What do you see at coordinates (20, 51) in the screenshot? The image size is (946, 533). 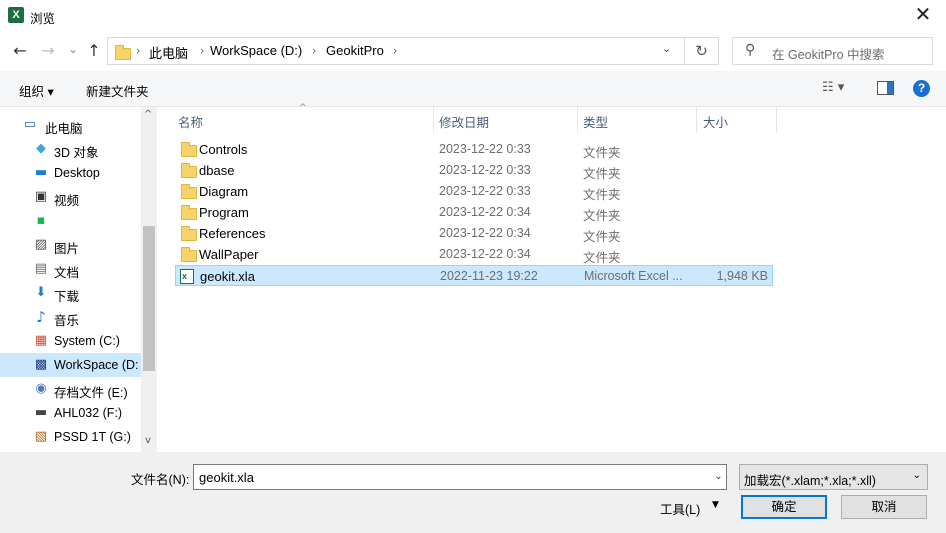 I see `back-arrow-icon: ←` at bounding box center [20, 51].